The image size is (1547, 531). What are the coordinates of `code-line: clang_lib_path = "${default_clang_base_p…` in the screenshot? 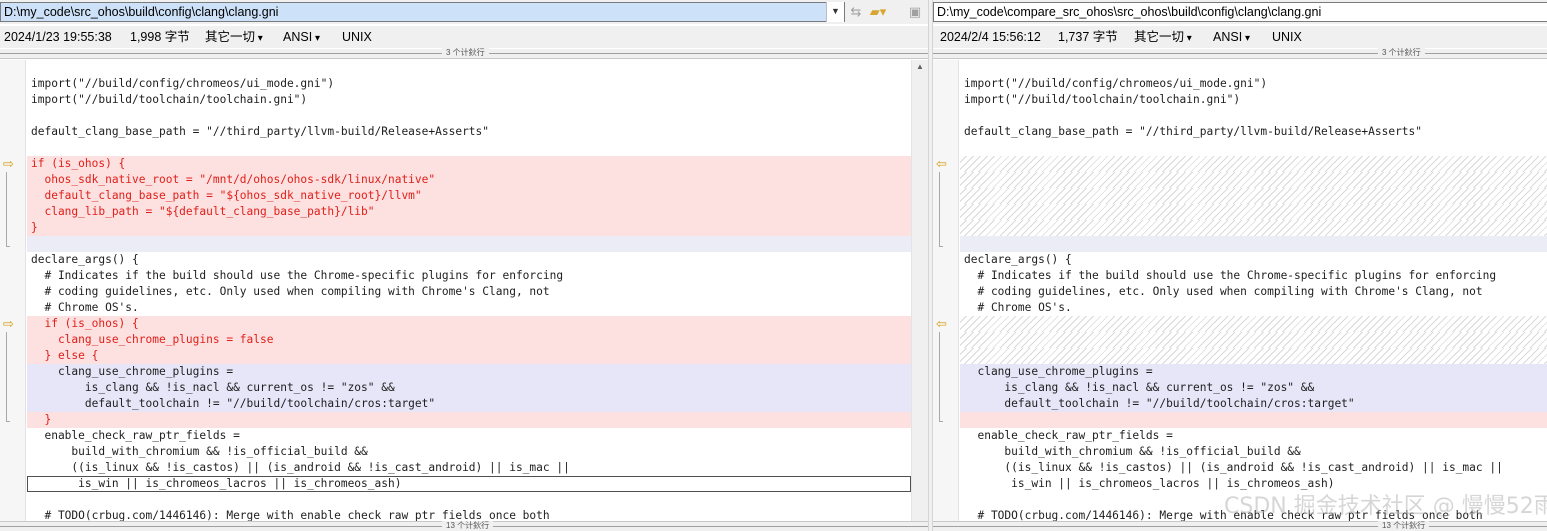 It's located at (469, 212).